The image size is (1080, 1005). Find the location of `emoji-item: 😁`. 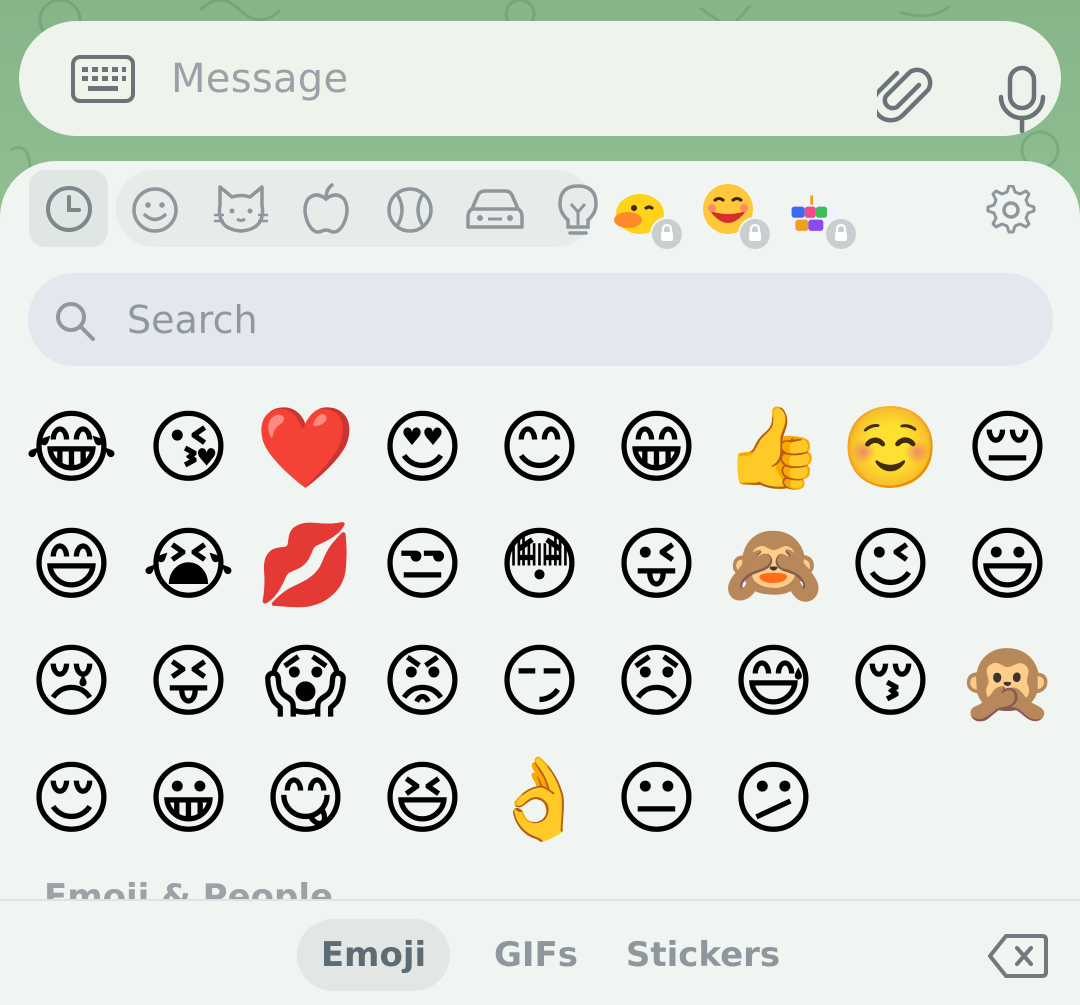

emoji-item: 😁 is located at coordinates (656, 447).